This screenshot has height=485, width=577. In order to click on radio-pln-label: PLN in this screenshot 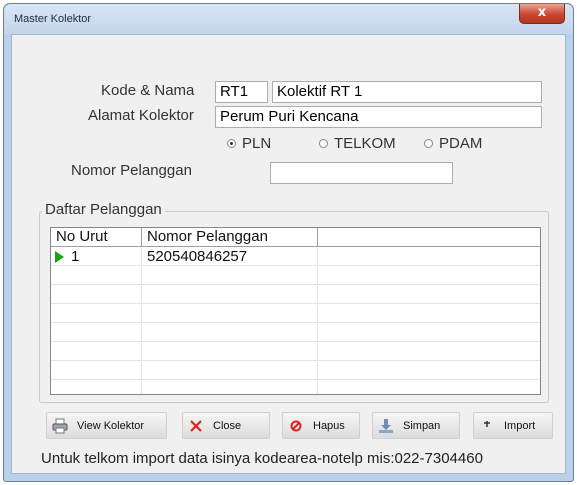, I will do `click(257, 143)`.